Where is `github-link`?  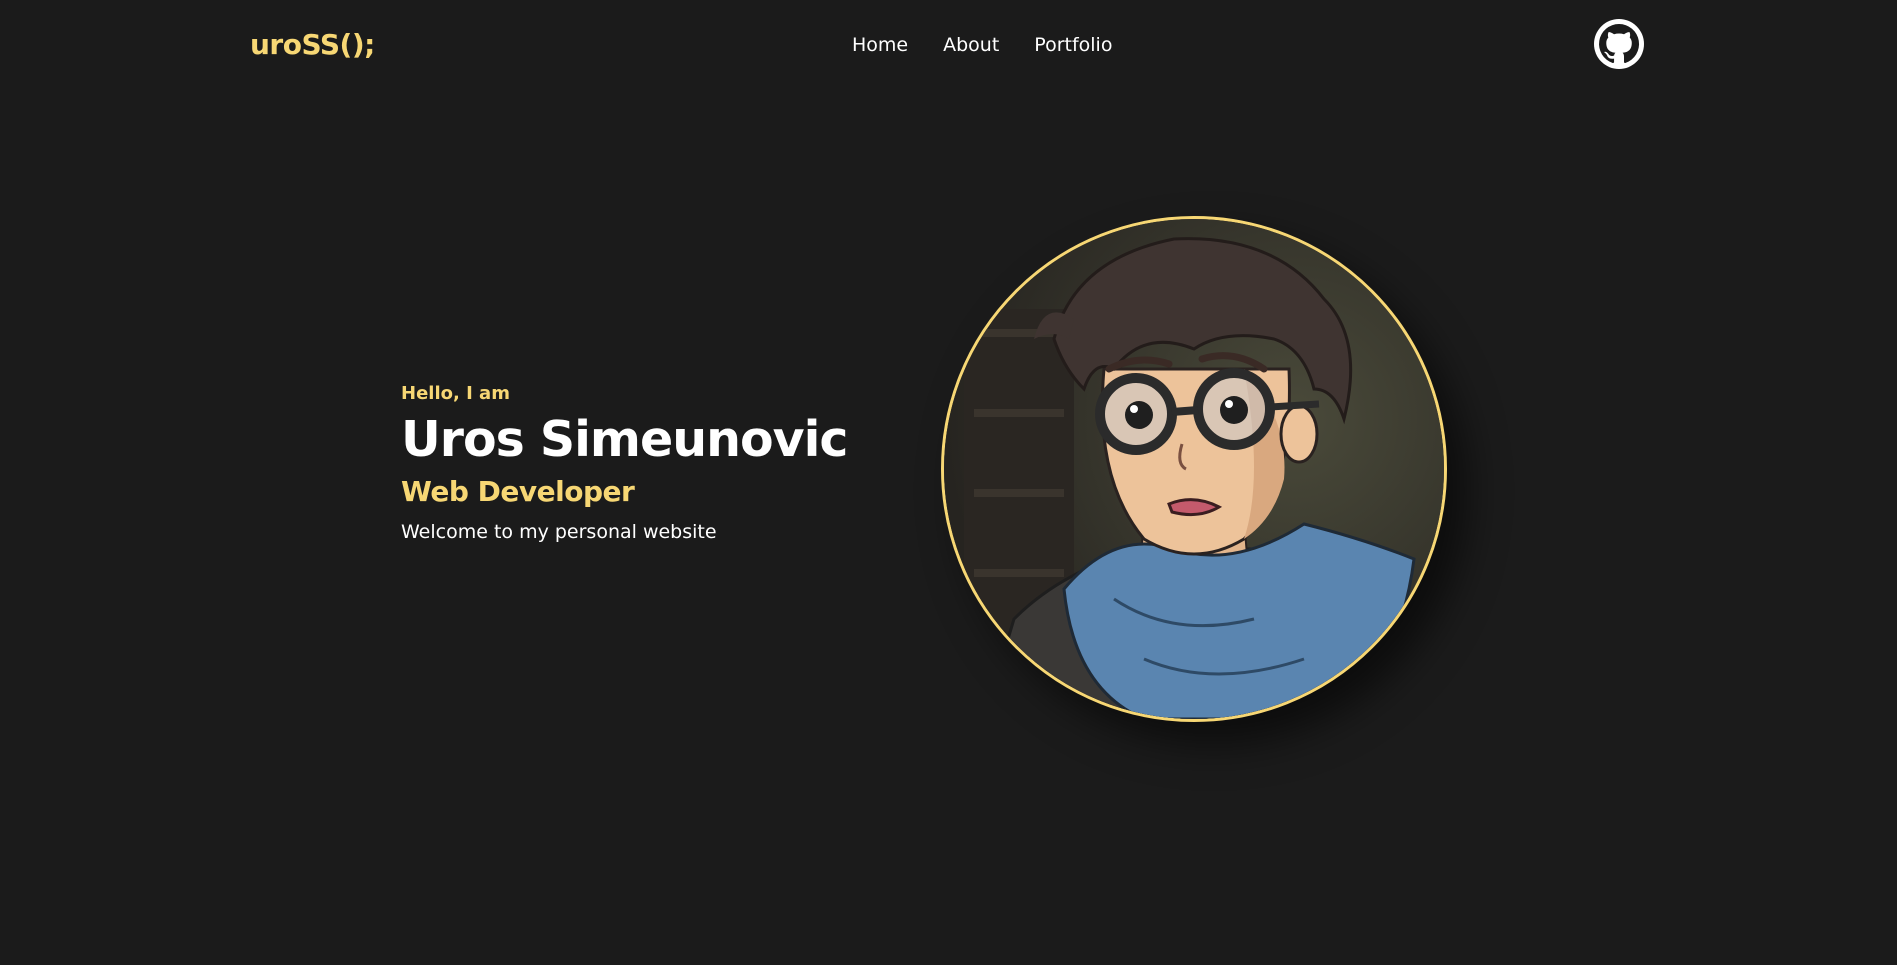 github-link is located at coordinates (1619, 44).